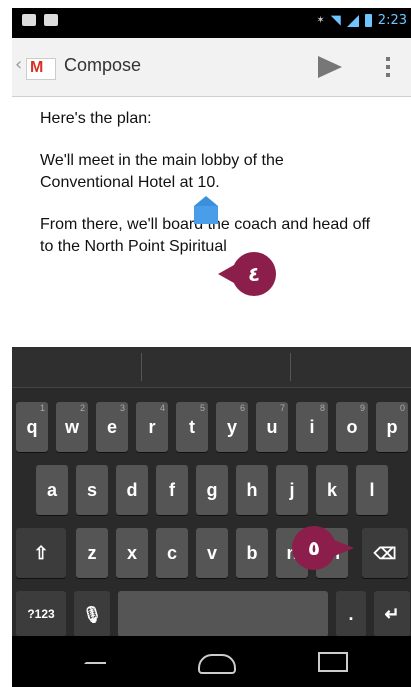 Image resolution: width=411 pixels, height=687 pixels. What do you see at coordinates (112, 427) in the screenshot?
I see `key-e: 3e` at bounding box center [112, 427].